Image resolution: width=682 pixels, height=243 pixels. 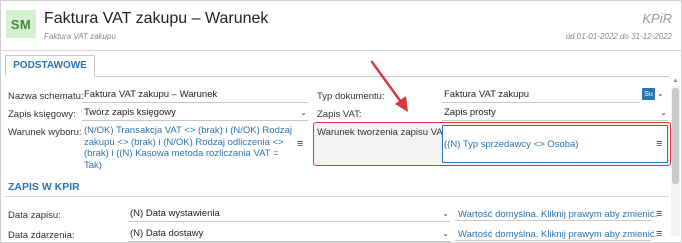 What do you see at coordinates (618, 36) in the screenshot?
I see `period-range: od 01-01-2022 do 31-12-2022` at bounding box center [618, 36].